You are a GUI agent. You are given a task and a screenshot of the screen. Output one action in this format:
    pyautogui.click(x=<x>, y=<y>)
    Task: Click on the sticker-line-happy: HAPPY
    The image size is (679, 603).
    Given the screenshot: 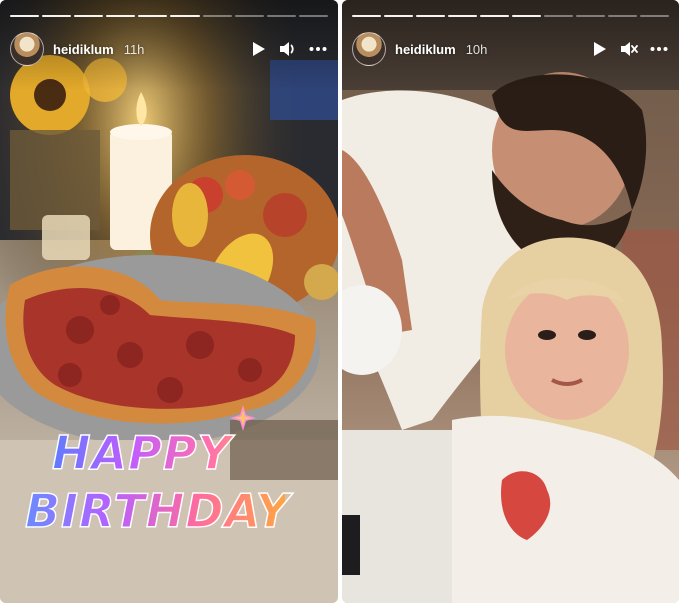 What is the action you would take?
    pyautogui.click(x=168, y=453)
    